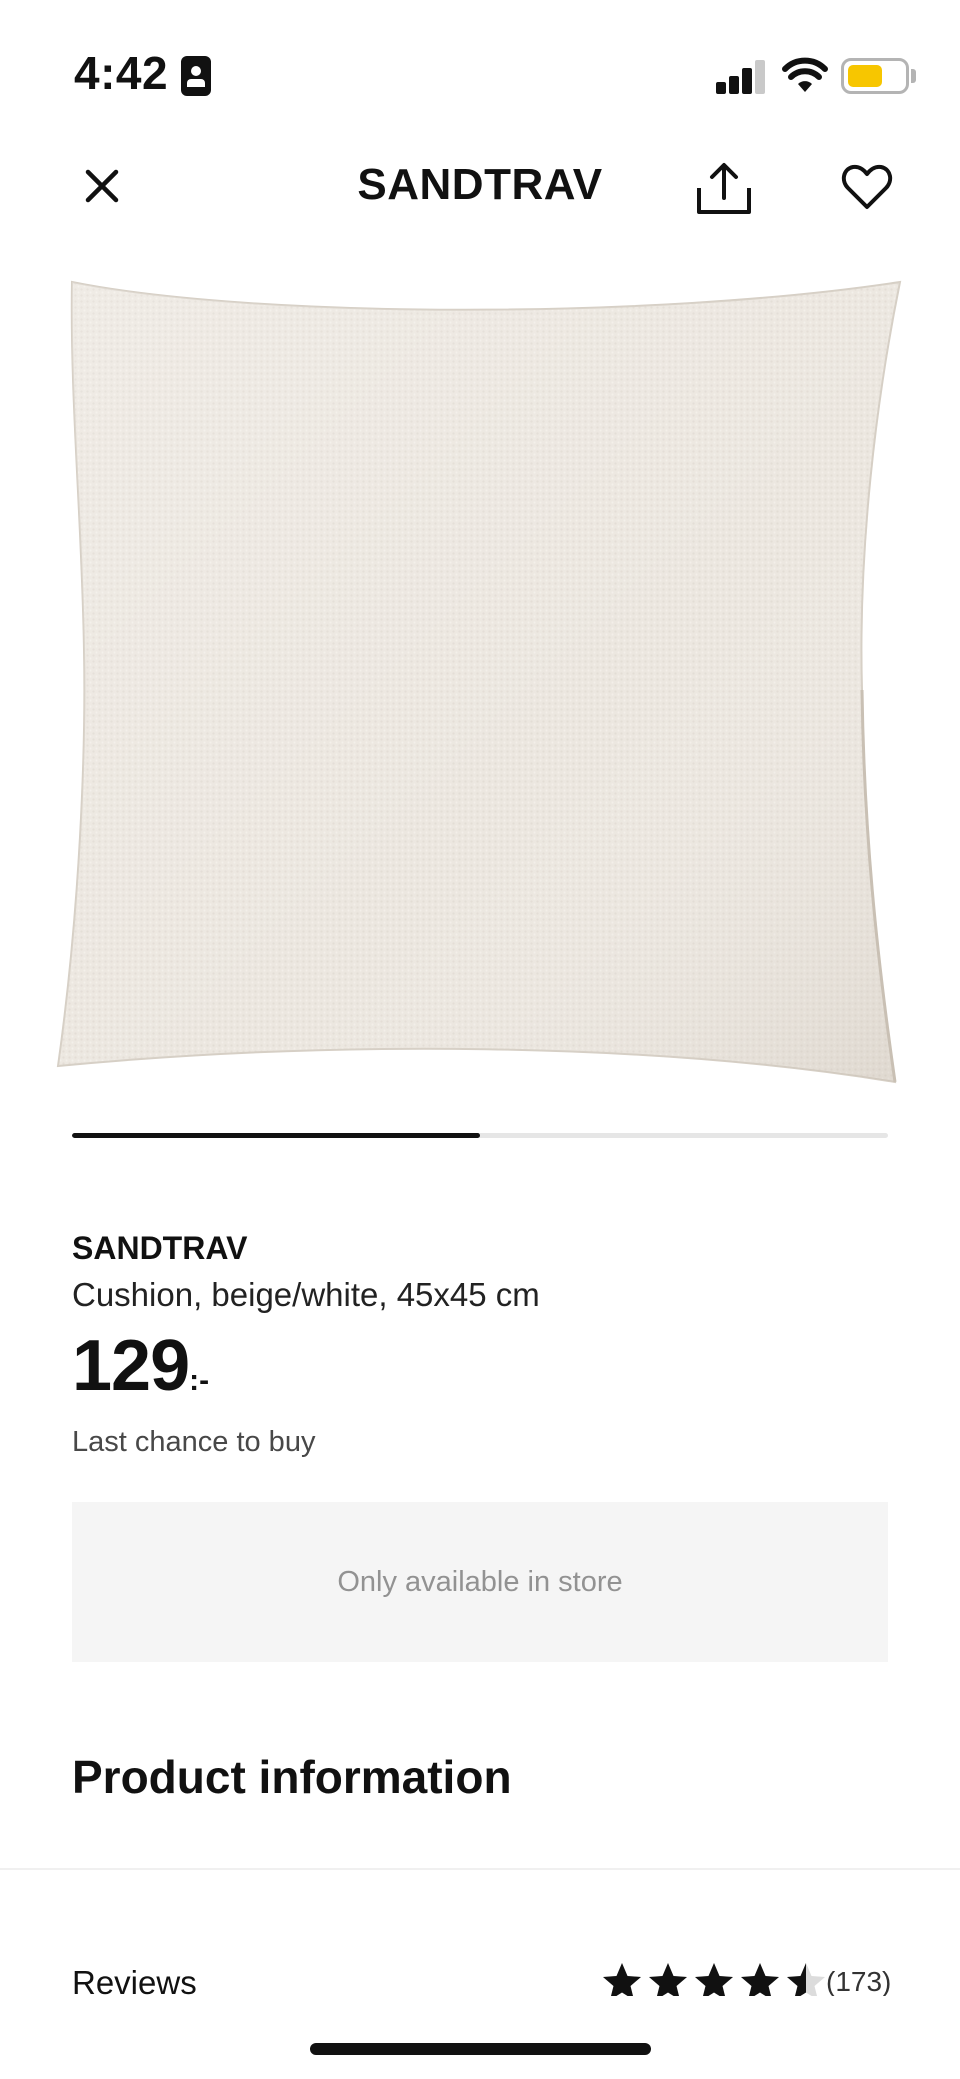 The height and width of the screenshot is (2079, 960). I want to click on status-bar: 4:42, so click(480, 75).